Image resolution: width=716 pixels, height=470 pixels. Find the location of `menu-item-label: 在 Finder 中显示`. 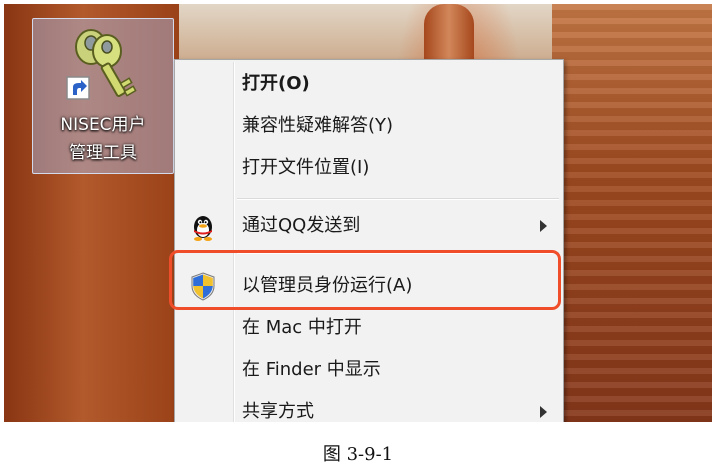

menu-item-label: 在 Finder 中显示 is located at coordinates (311, 369).